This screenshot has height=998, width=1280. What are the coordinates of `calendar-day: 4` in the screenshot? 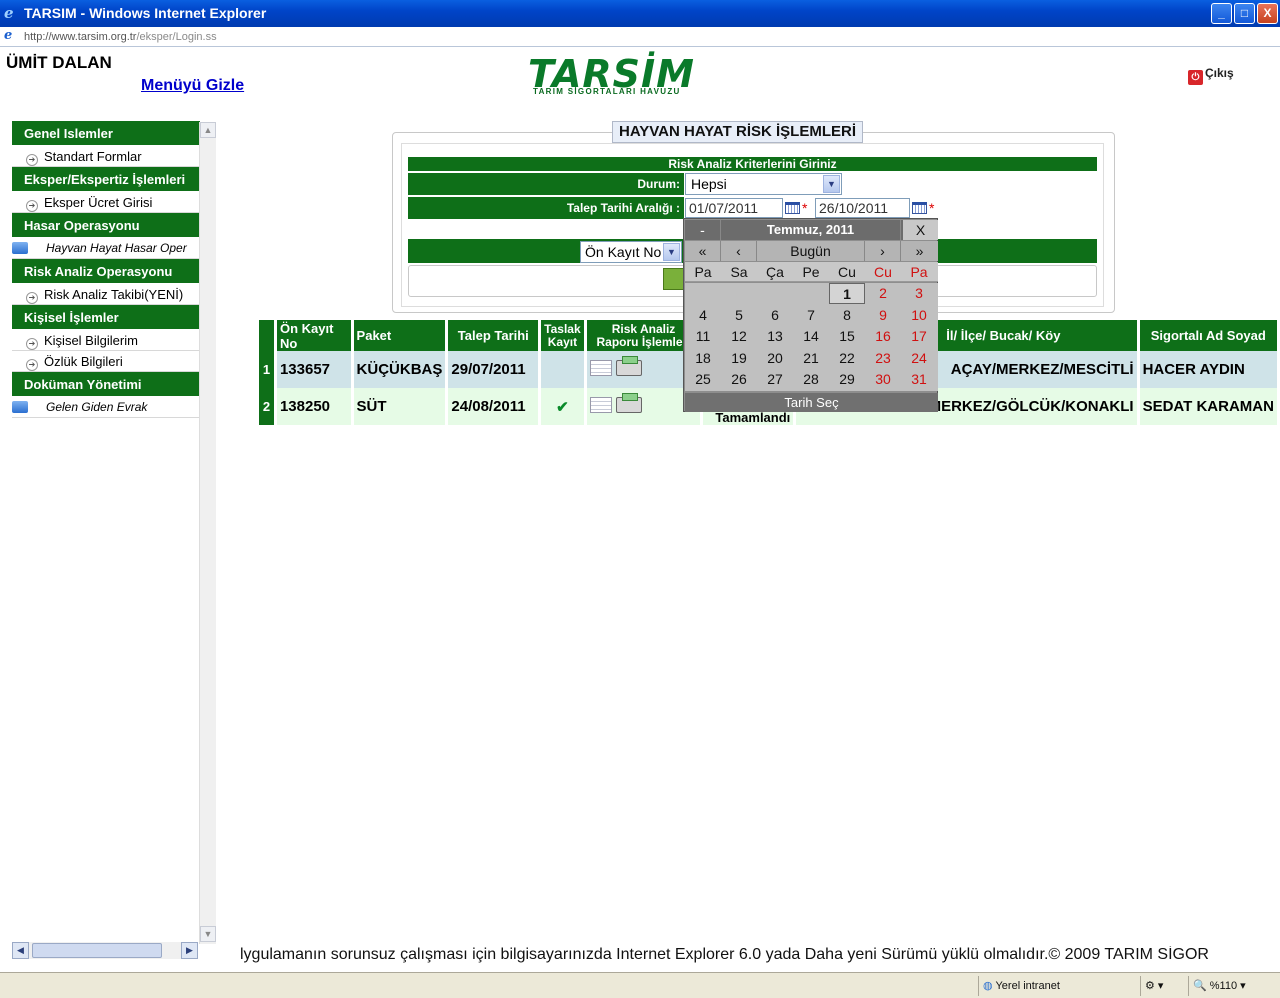 It's located at (703, 315).